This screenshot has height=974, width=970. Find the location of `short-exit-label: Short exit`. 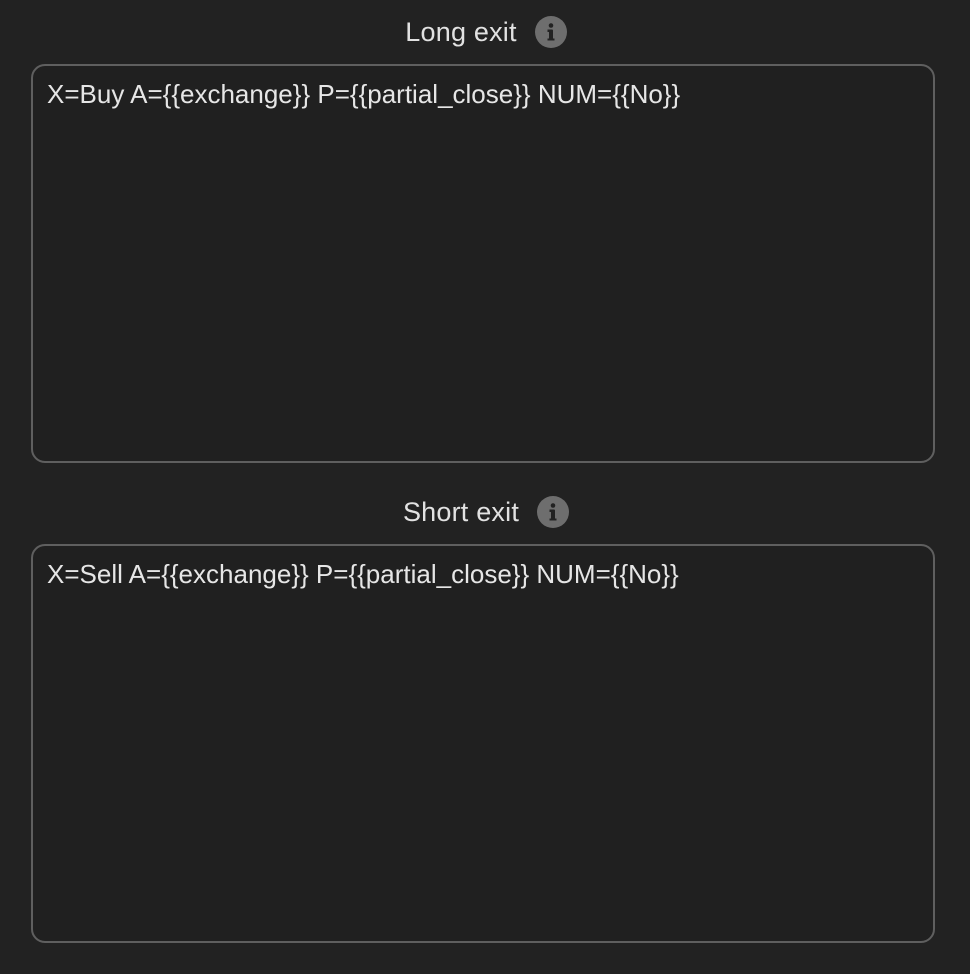

short-exit-label: Short exit is located at coordinates (461, 511).